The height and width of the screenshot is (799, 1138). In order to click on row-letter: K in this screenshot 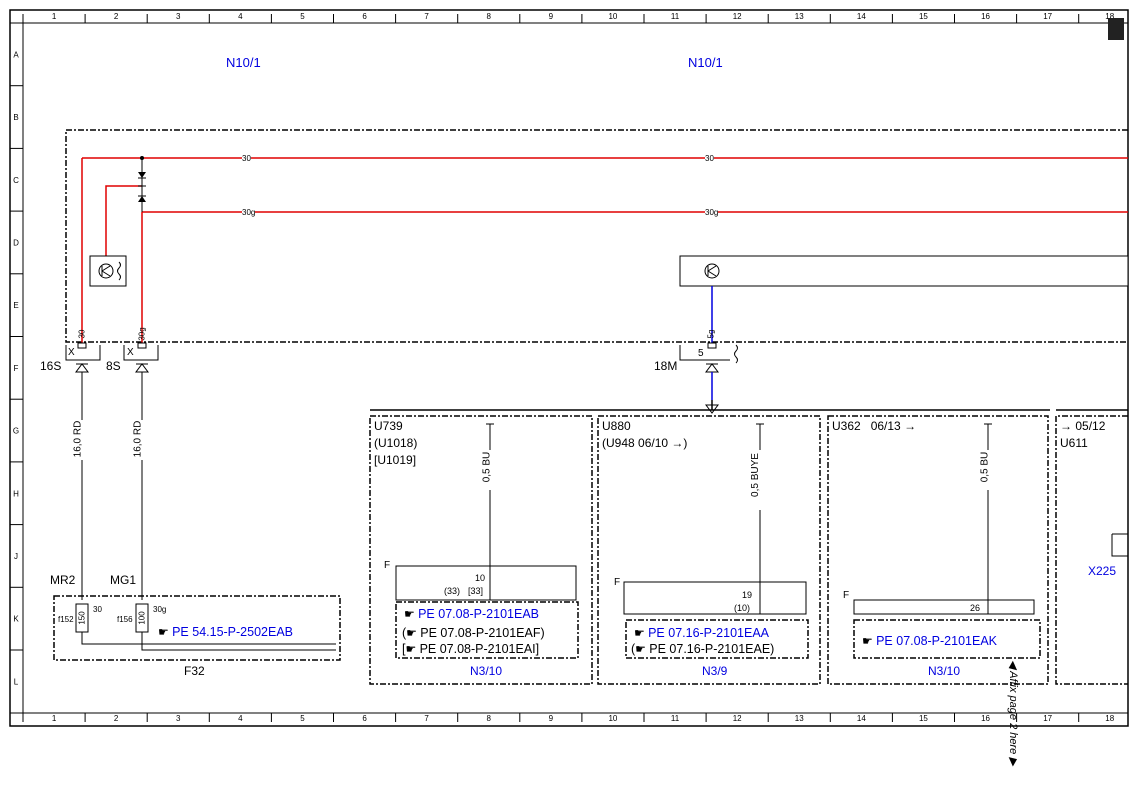, I will do `click(16, 619)`.